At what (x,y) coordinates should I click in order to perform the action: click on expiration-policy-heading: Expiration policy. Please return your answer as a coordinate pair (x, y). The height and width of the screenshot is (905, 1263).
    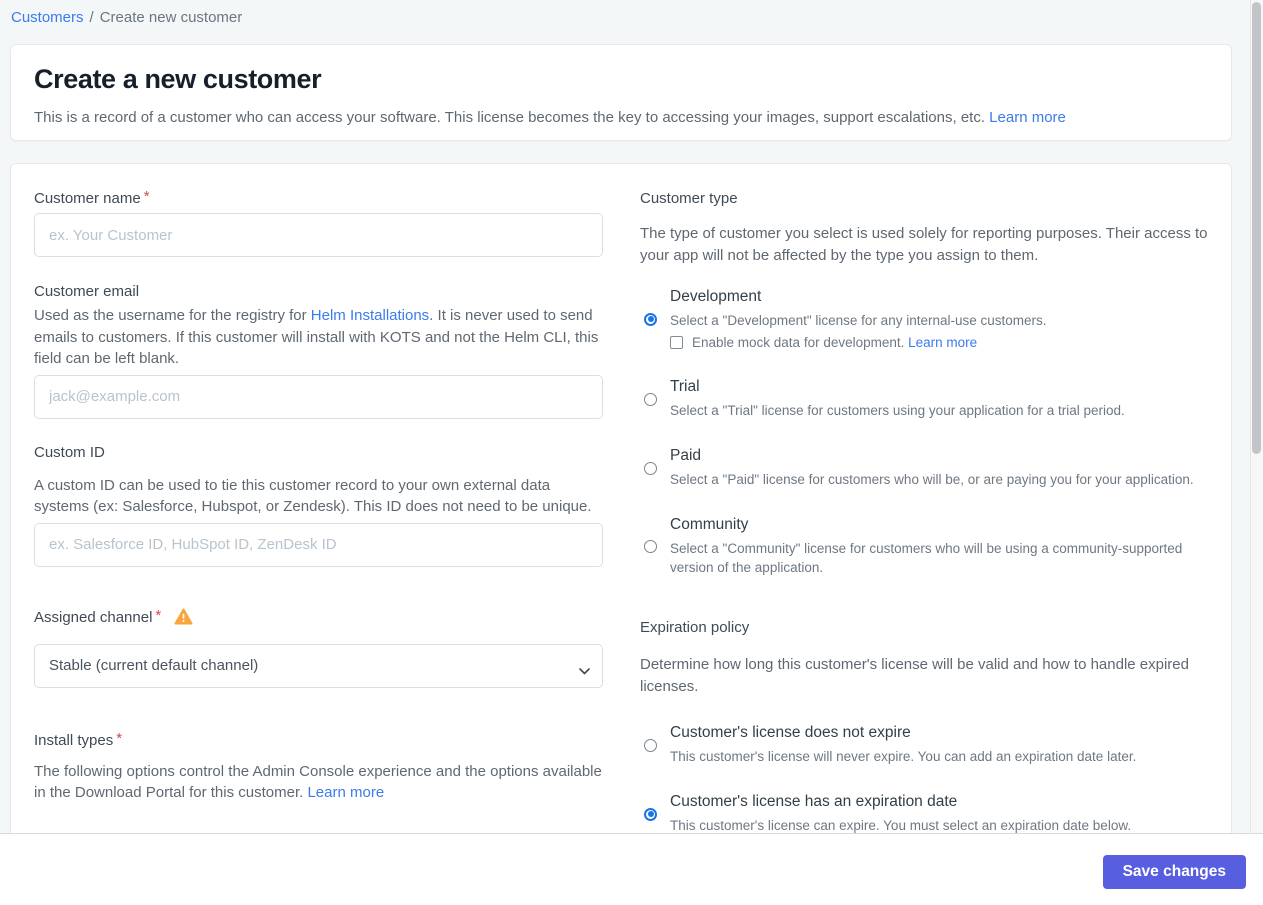
    Looking at the image, I should click on (695, 627).